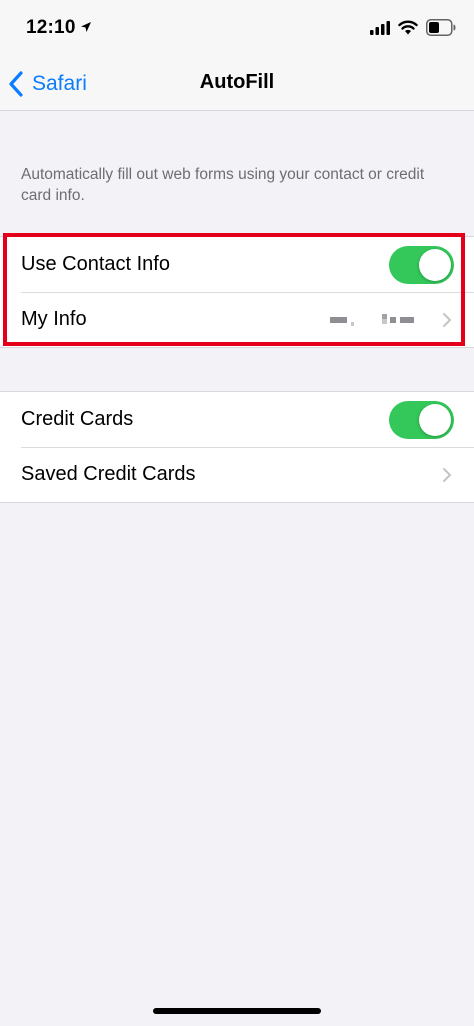  Describe the element at coordinates (372, 320) in the screenshot. I see `redacted-contact-name` at that location.